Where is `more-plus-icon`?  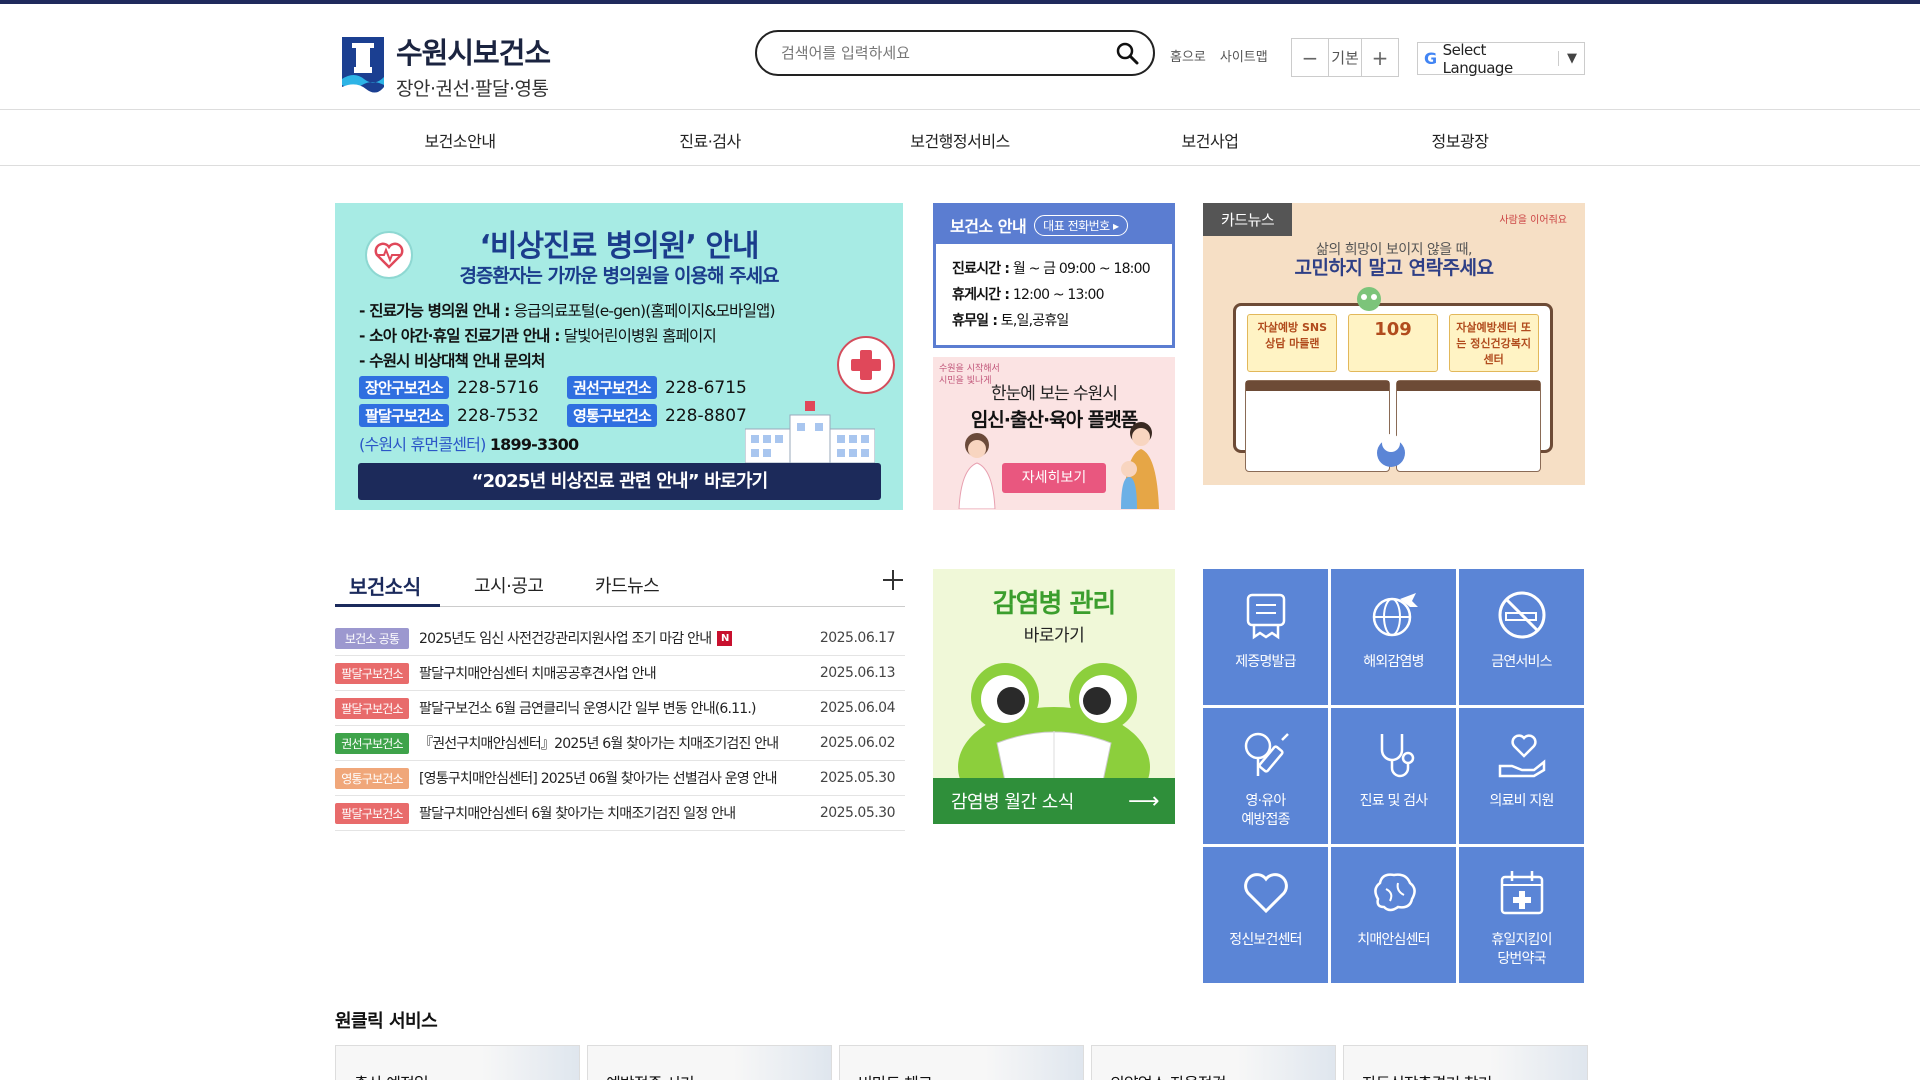 more-plus-icon is located at coordinates (893, 580).